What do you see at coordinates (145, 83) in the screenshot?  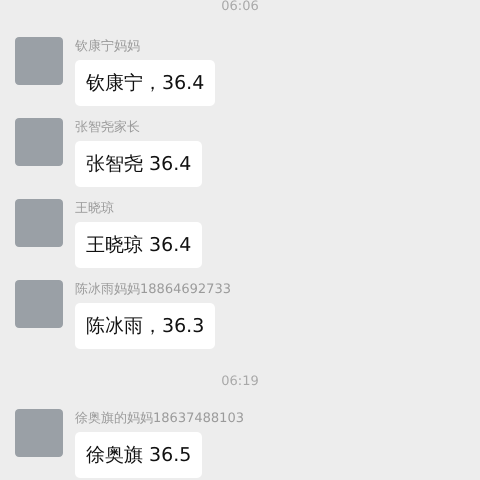 I see `message-bubble: 钦康宁，36.4` at bounding box center [145, 83].